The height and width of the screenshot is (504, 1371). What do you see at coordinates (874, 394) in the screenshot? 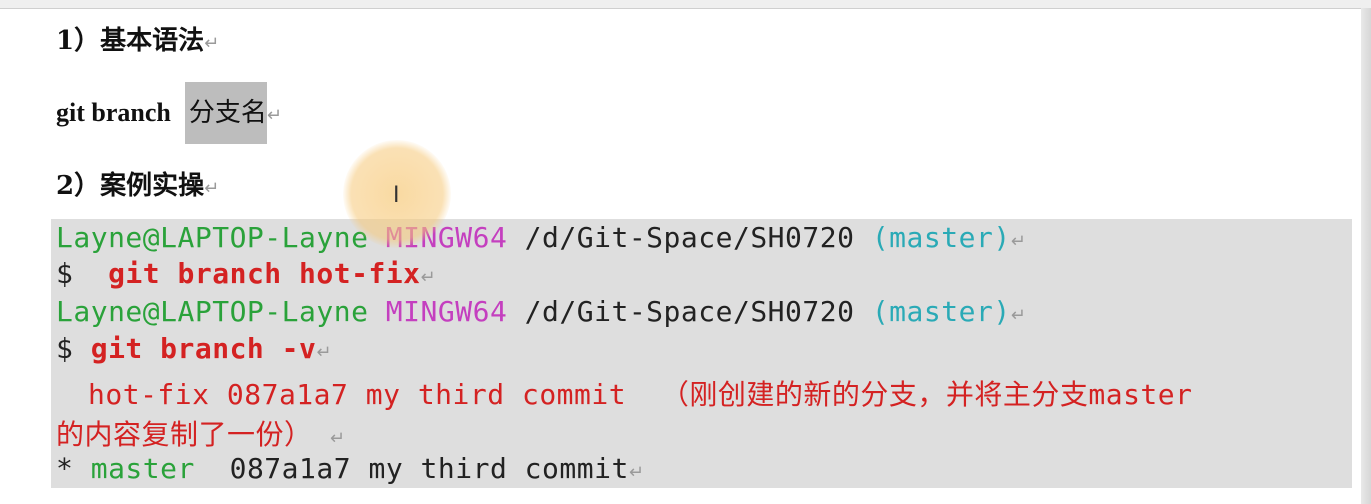
I see `annotation-note: （刚创建的新的分支，并将主分支` at bounding box center [874, 394].